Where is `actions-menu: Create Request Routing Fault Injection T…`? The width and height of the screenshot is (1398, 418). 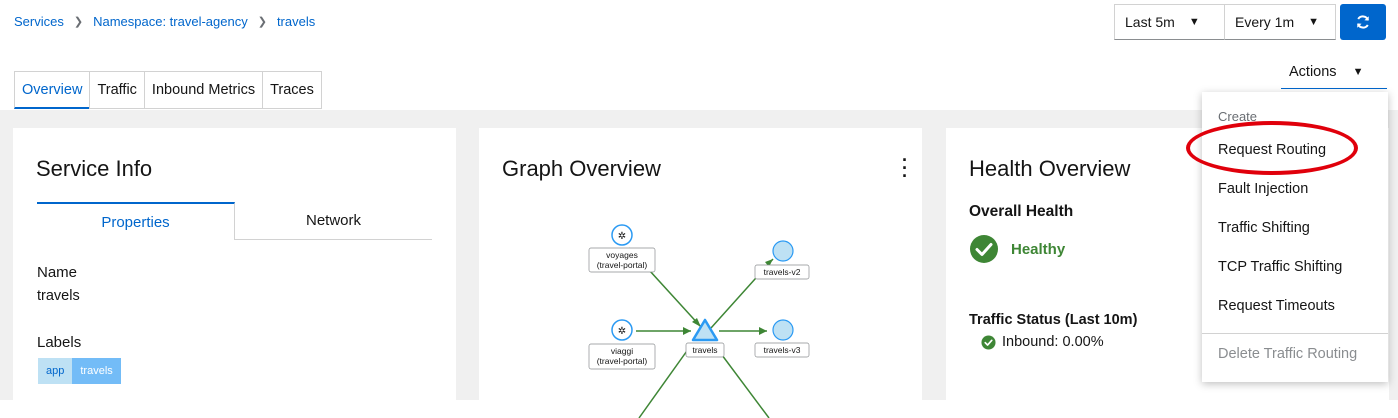 actions-menu: Create Request Routing Fault Injection T… is located at coordinates (1295, 237).